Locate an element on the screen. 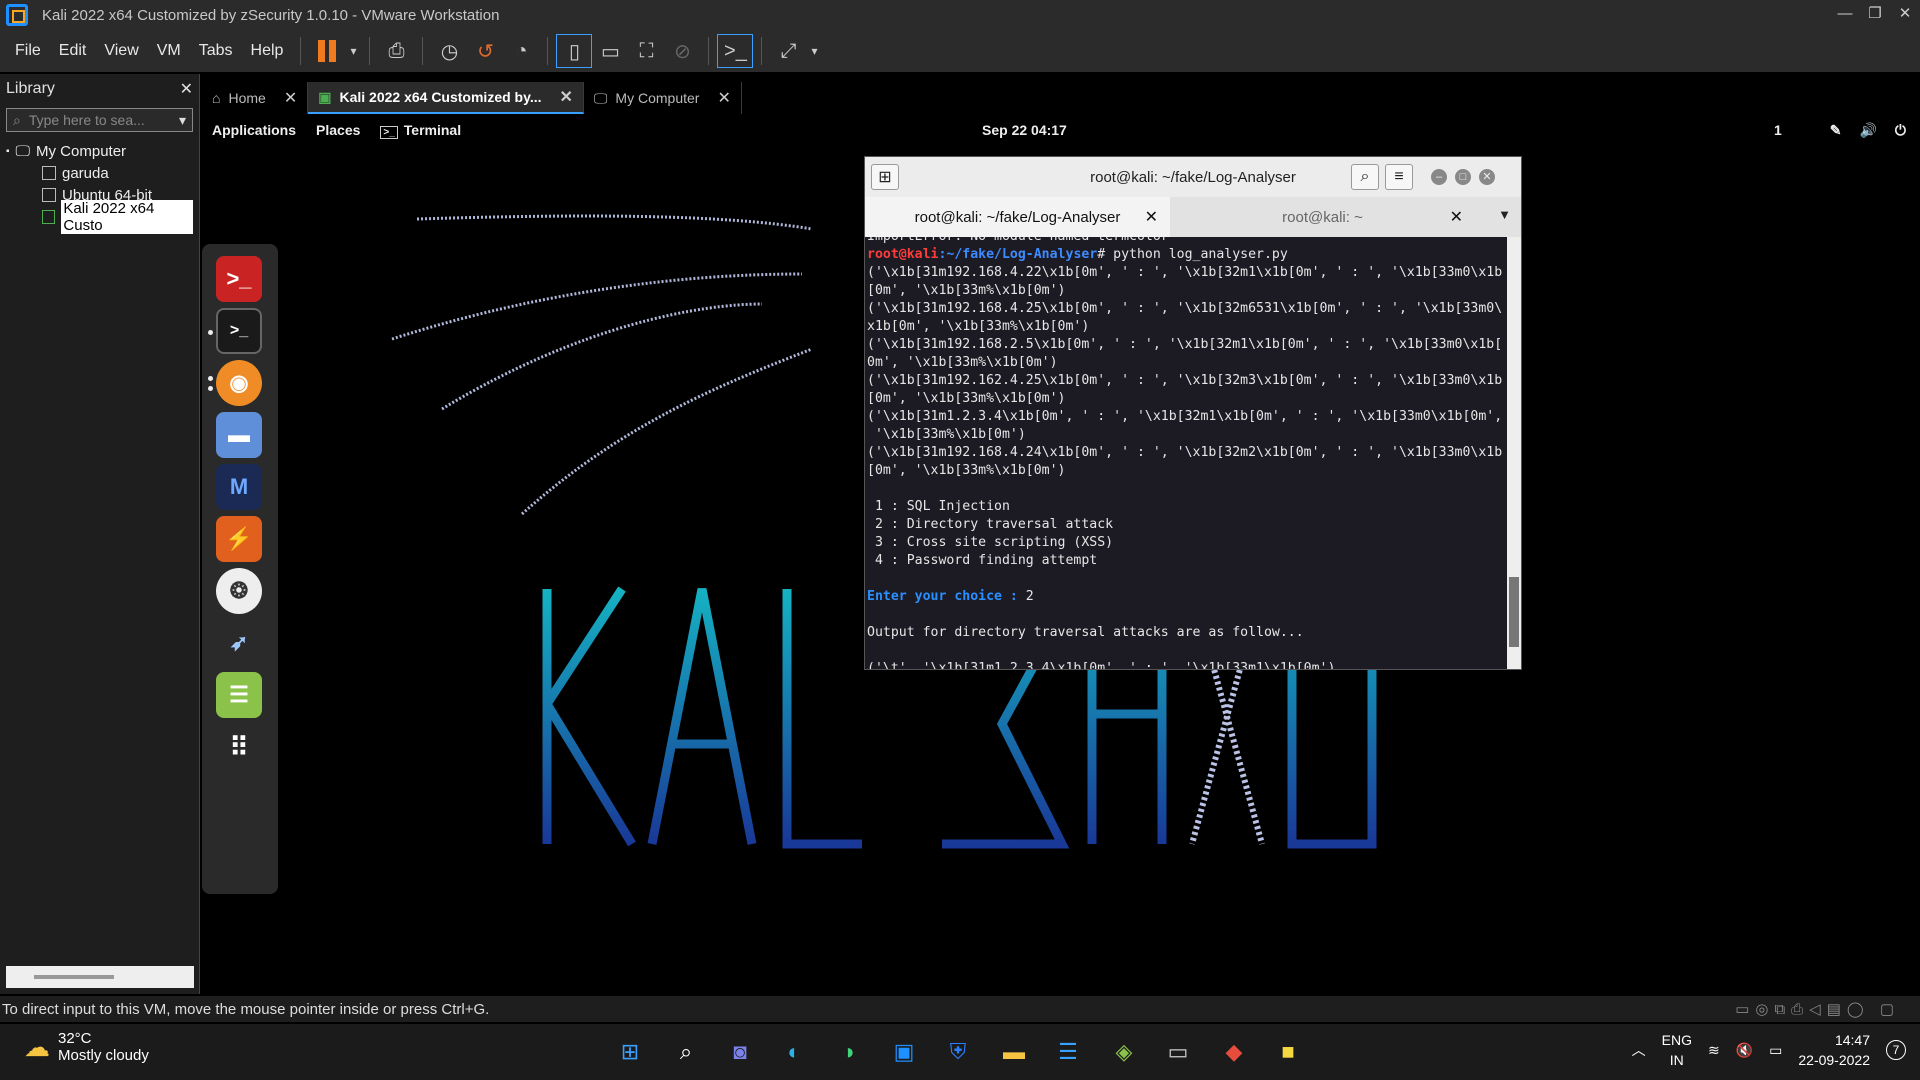  workspace-indicator: 1 is located at coordinates (1778, 130).